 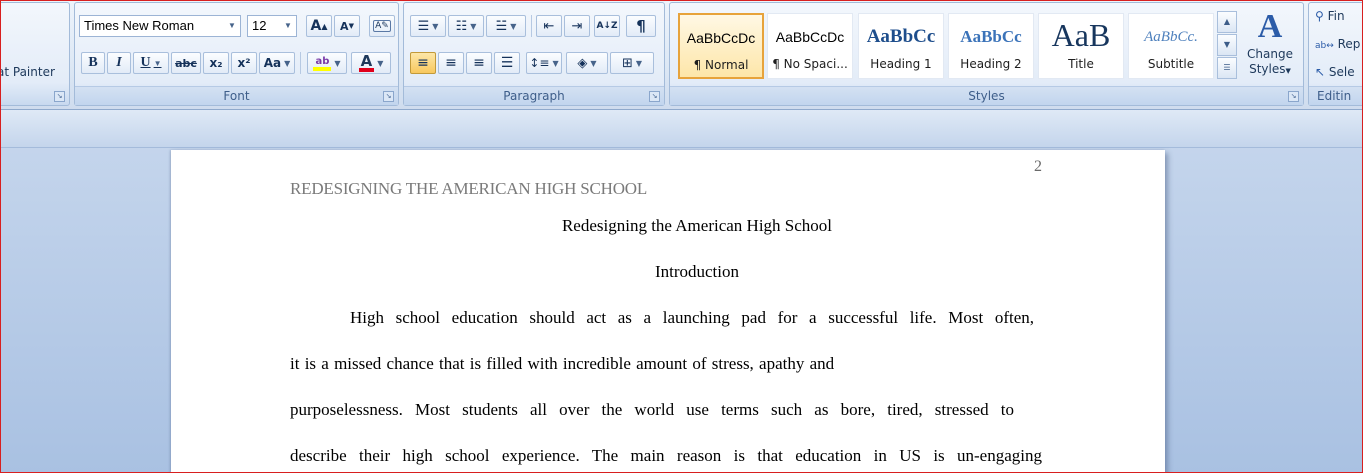 I want to click on cursor-arrow-icon: ↖, so click(x=1320, y=72).